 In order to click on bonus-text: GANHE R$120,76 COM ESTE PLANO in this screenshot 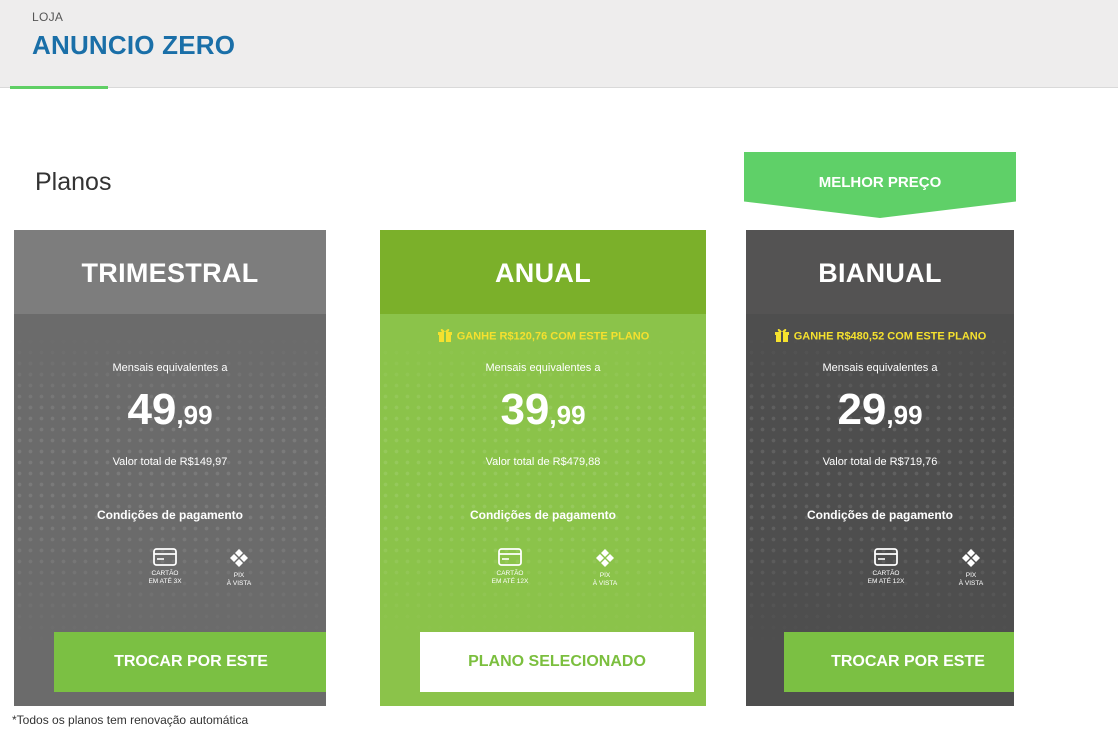, I will do `click(553, 336)`.